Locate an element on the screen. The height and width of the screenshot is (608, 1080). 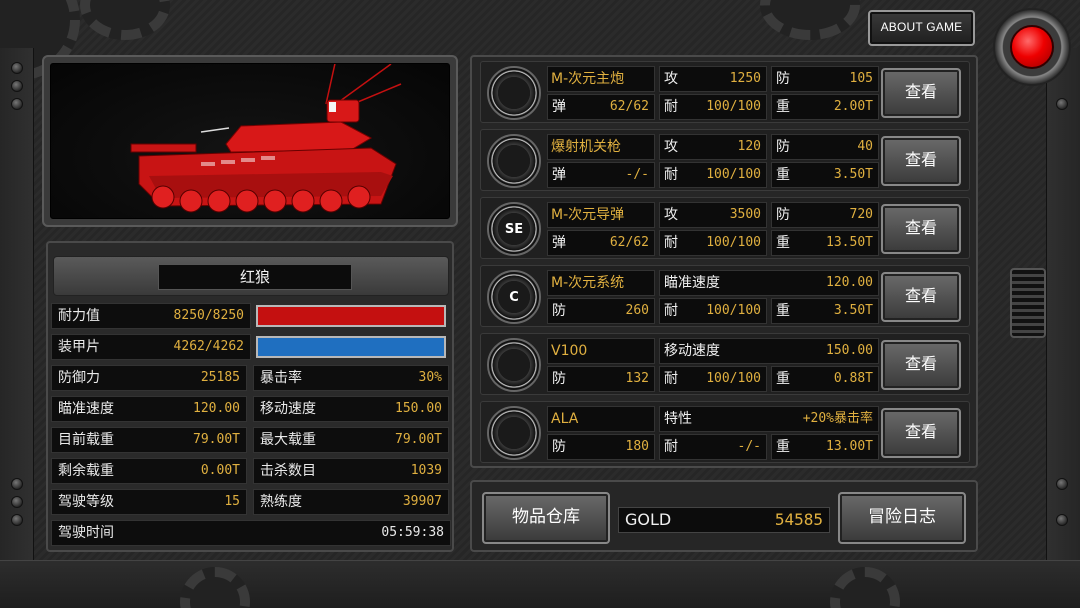
stat-value: 150.00 is located at coordinates (418, 408).